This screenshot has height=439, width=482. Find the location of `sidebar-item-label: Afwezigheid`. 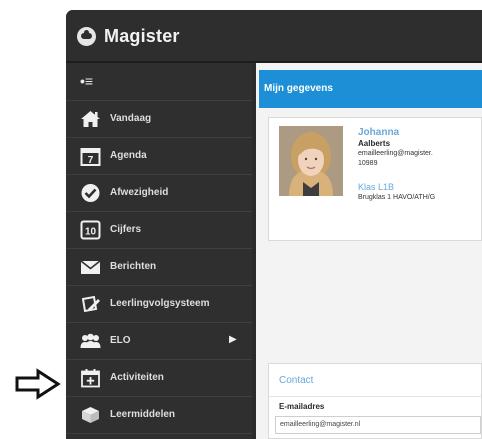

sidebar-item-label: Afwezigheid is located at coordinates (139, 192).